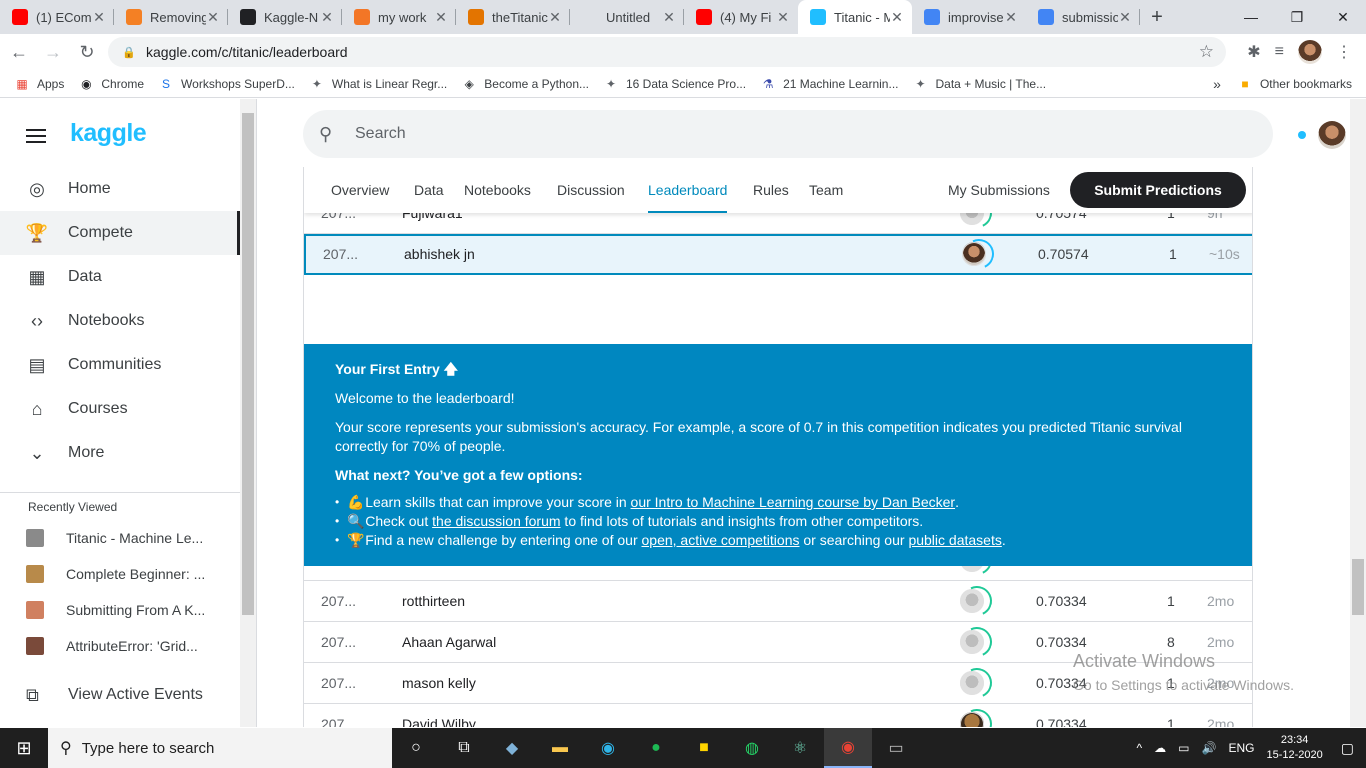 This screenshot has width=1366, height=768. Describe the element at coordinates (627, 17) in the screenshot. I see `browser-tab: Untitled ✕` at that location.